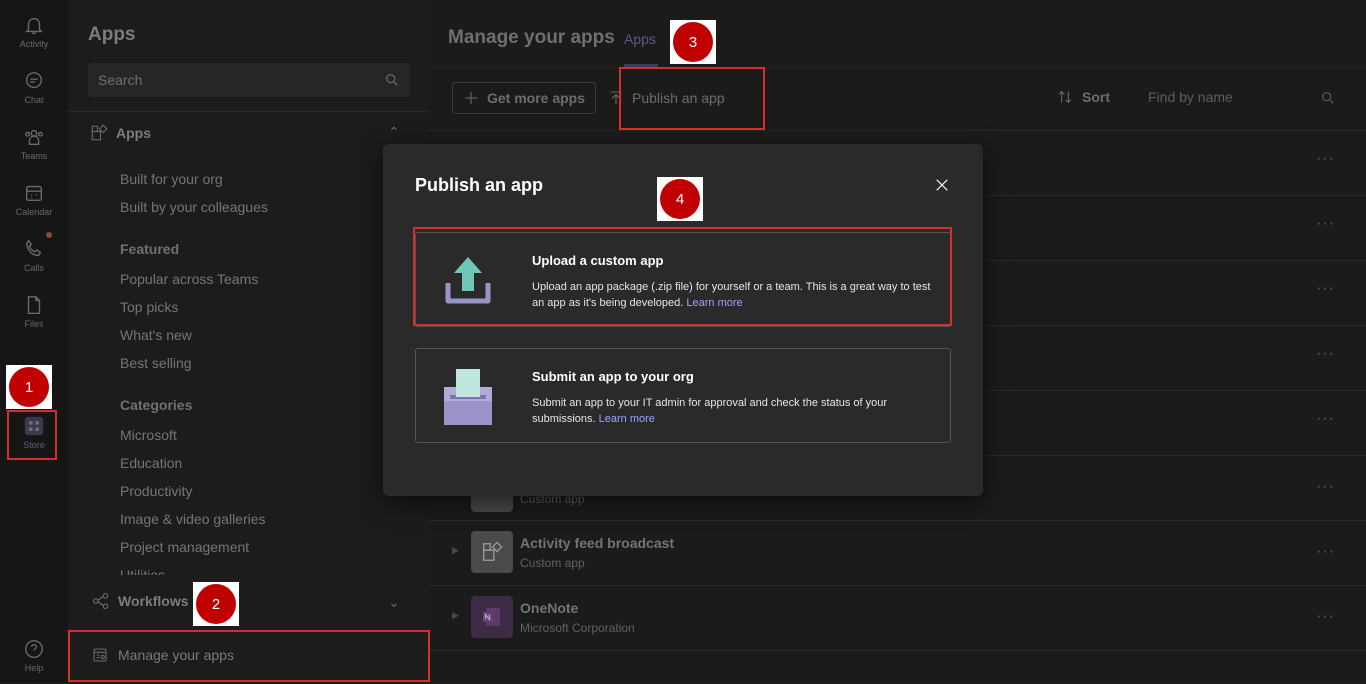 This screenshot has height=684, width=1366. What do you see at coordinates (34, 193) in the screenshot?
I see `calendar-icon` at bounding box center [34, 193].